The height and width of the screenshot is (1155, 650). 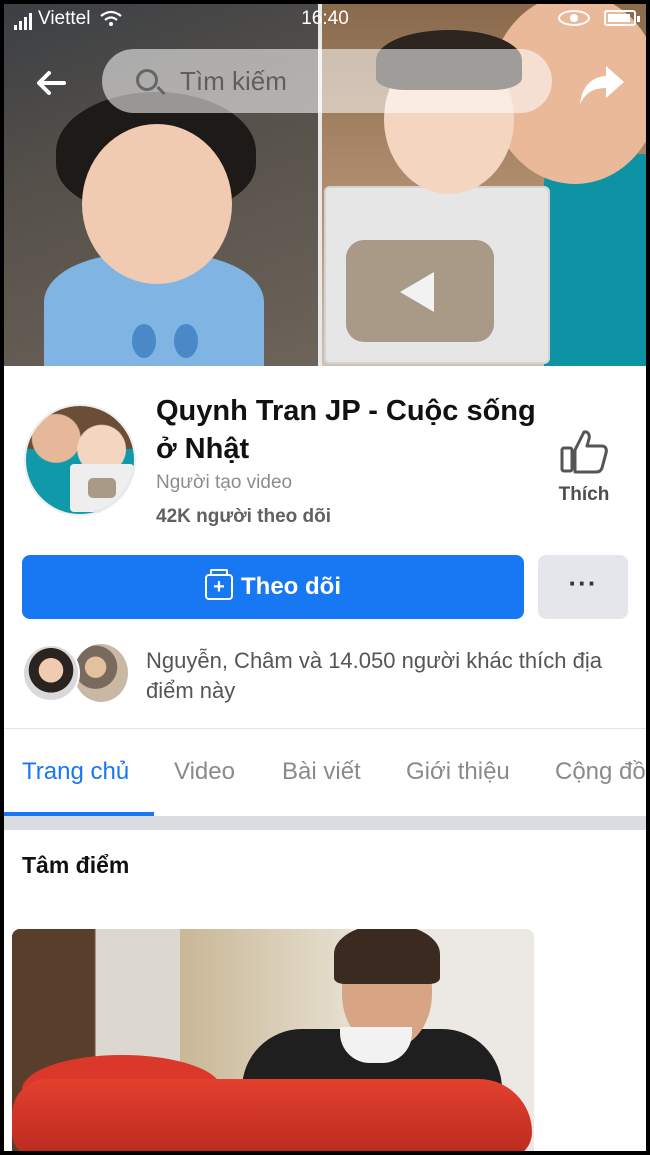 I want to click on page-title: Quynh Tran JP - Cuộc sống ở Nhật, so click(x=346, y=430).